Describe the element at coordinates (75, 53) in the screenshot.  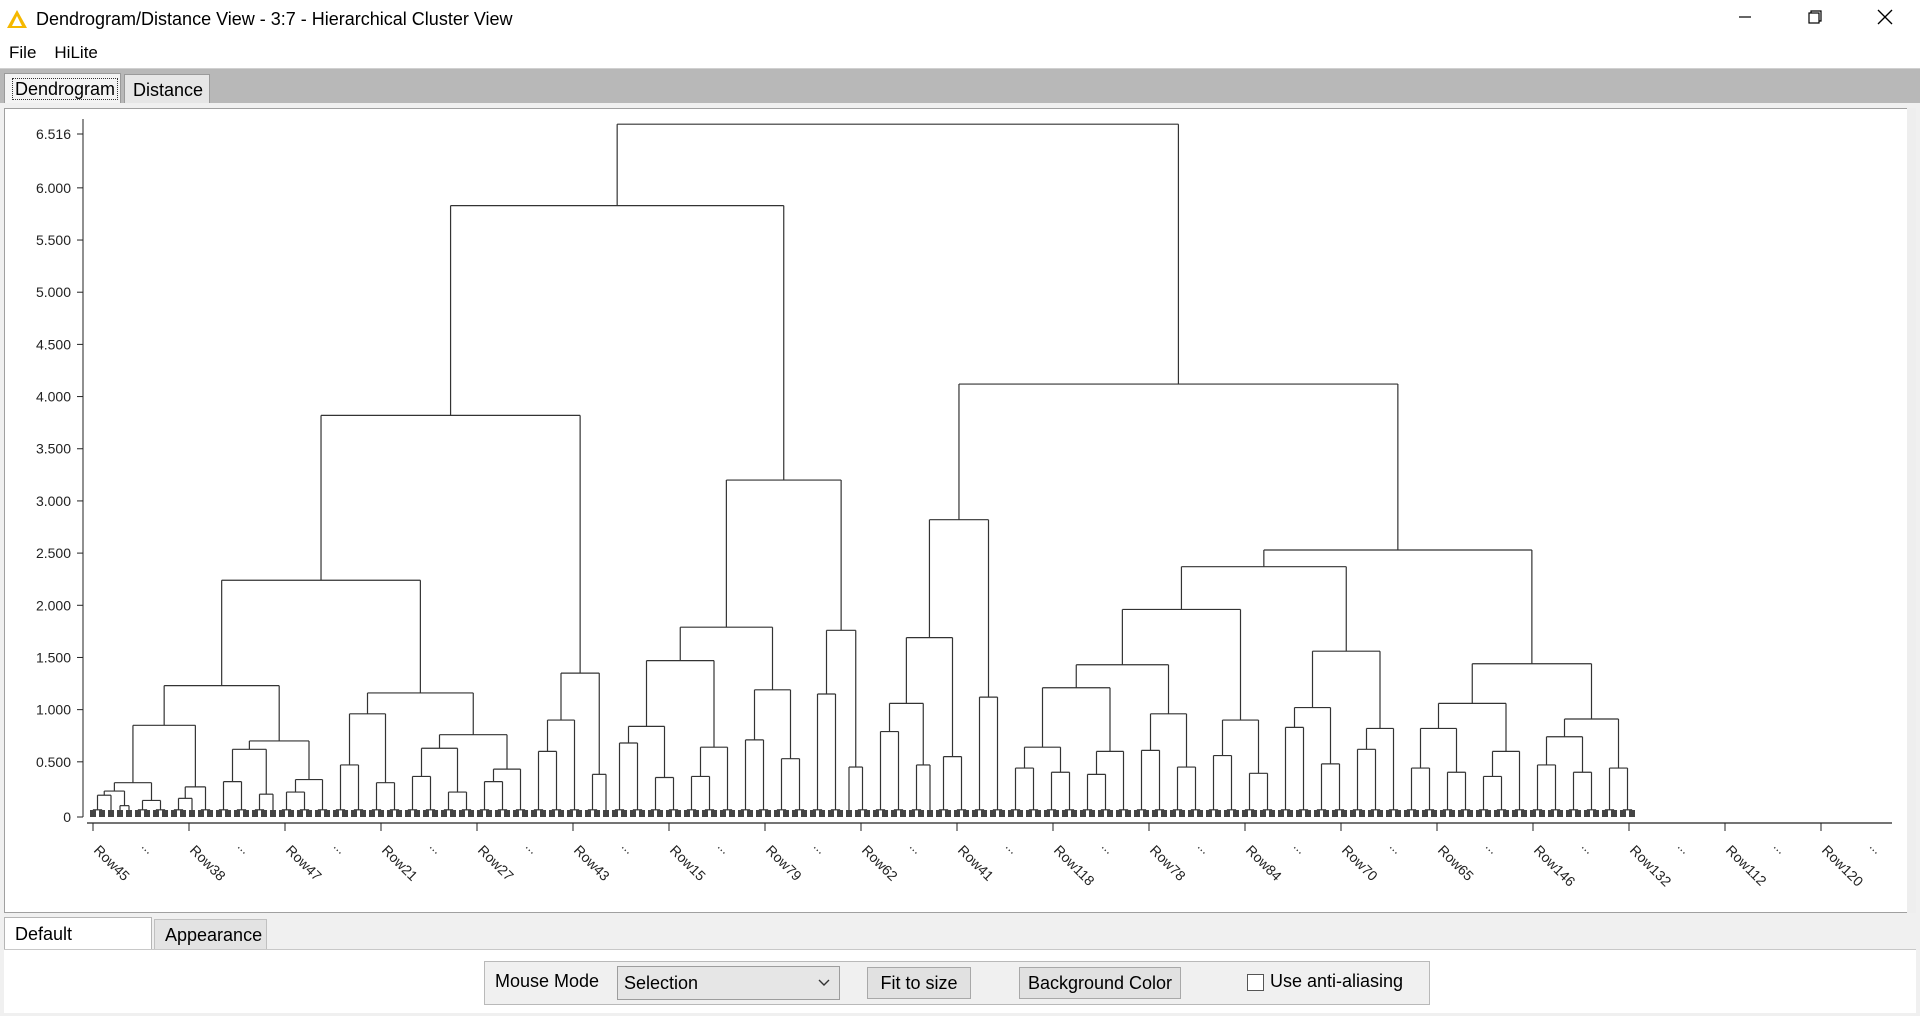
I see `menu-hilite: HiLite` at that location.